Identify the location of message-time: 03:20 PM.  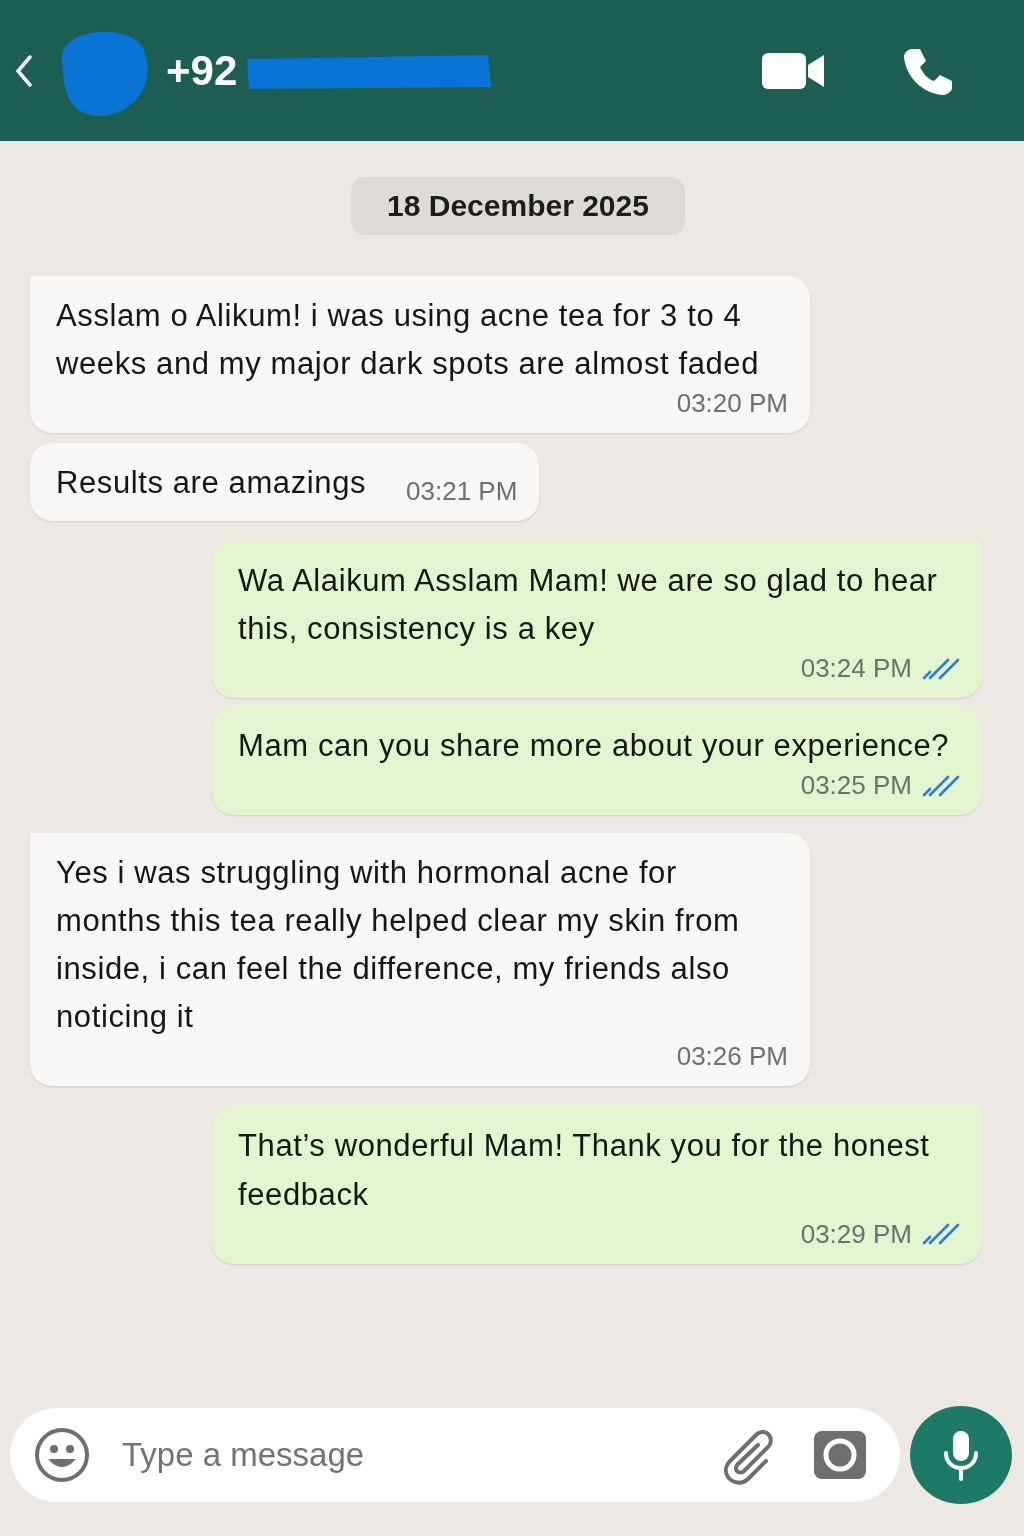
(732, 404).